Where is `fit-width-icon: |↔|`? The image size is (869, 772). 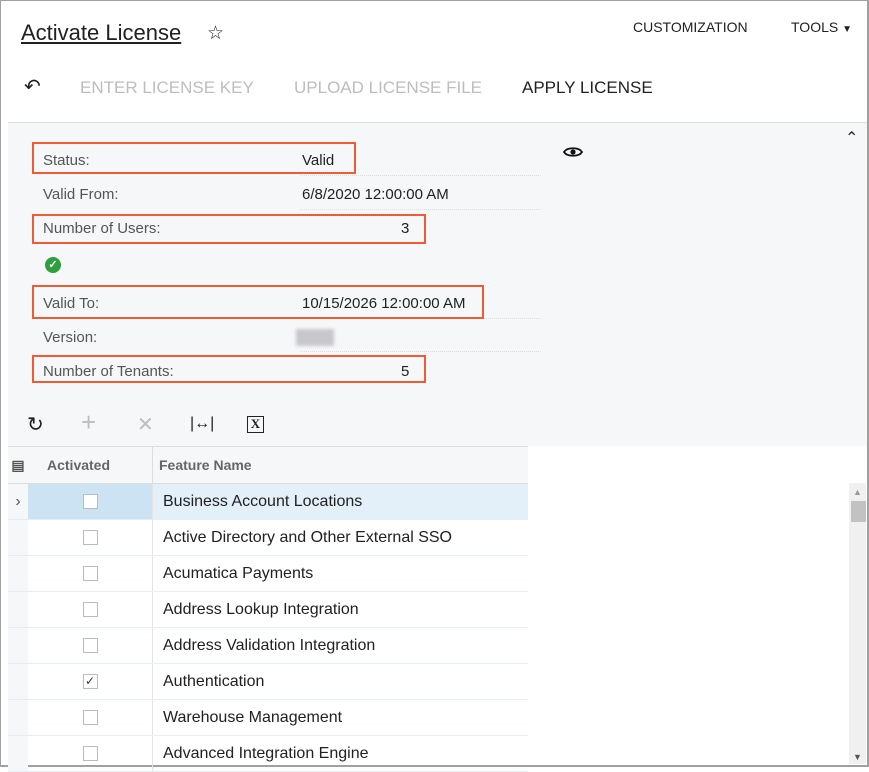 fit-width-icon: |↔| is located at coordinates (202, 424).